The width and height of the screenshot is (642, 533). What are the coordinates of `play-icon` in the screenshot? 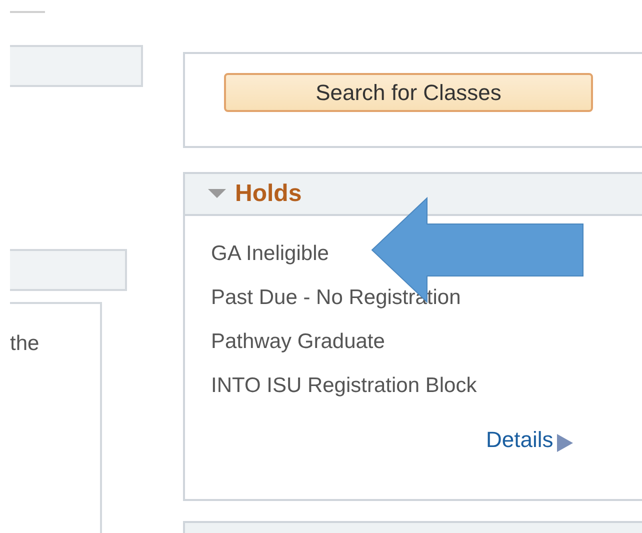 It's located at (565, 443).